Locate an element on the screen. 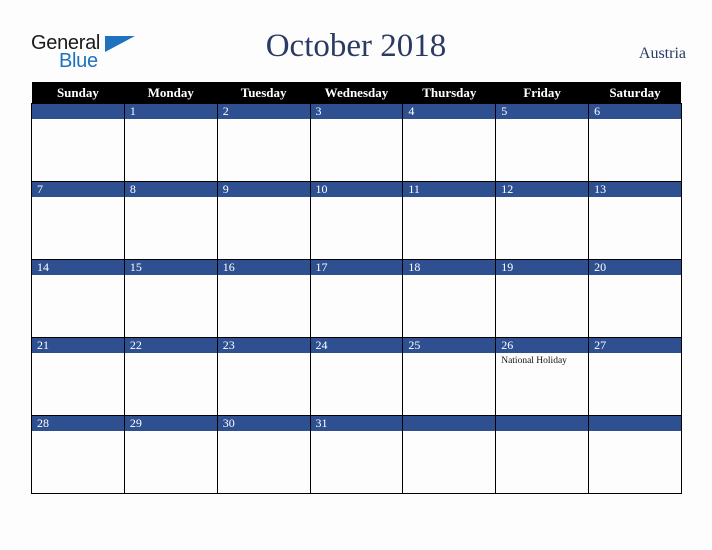 This screenshot has height=550, width=712. day-cell-inner: 13 is located at coordinates (635, 220).